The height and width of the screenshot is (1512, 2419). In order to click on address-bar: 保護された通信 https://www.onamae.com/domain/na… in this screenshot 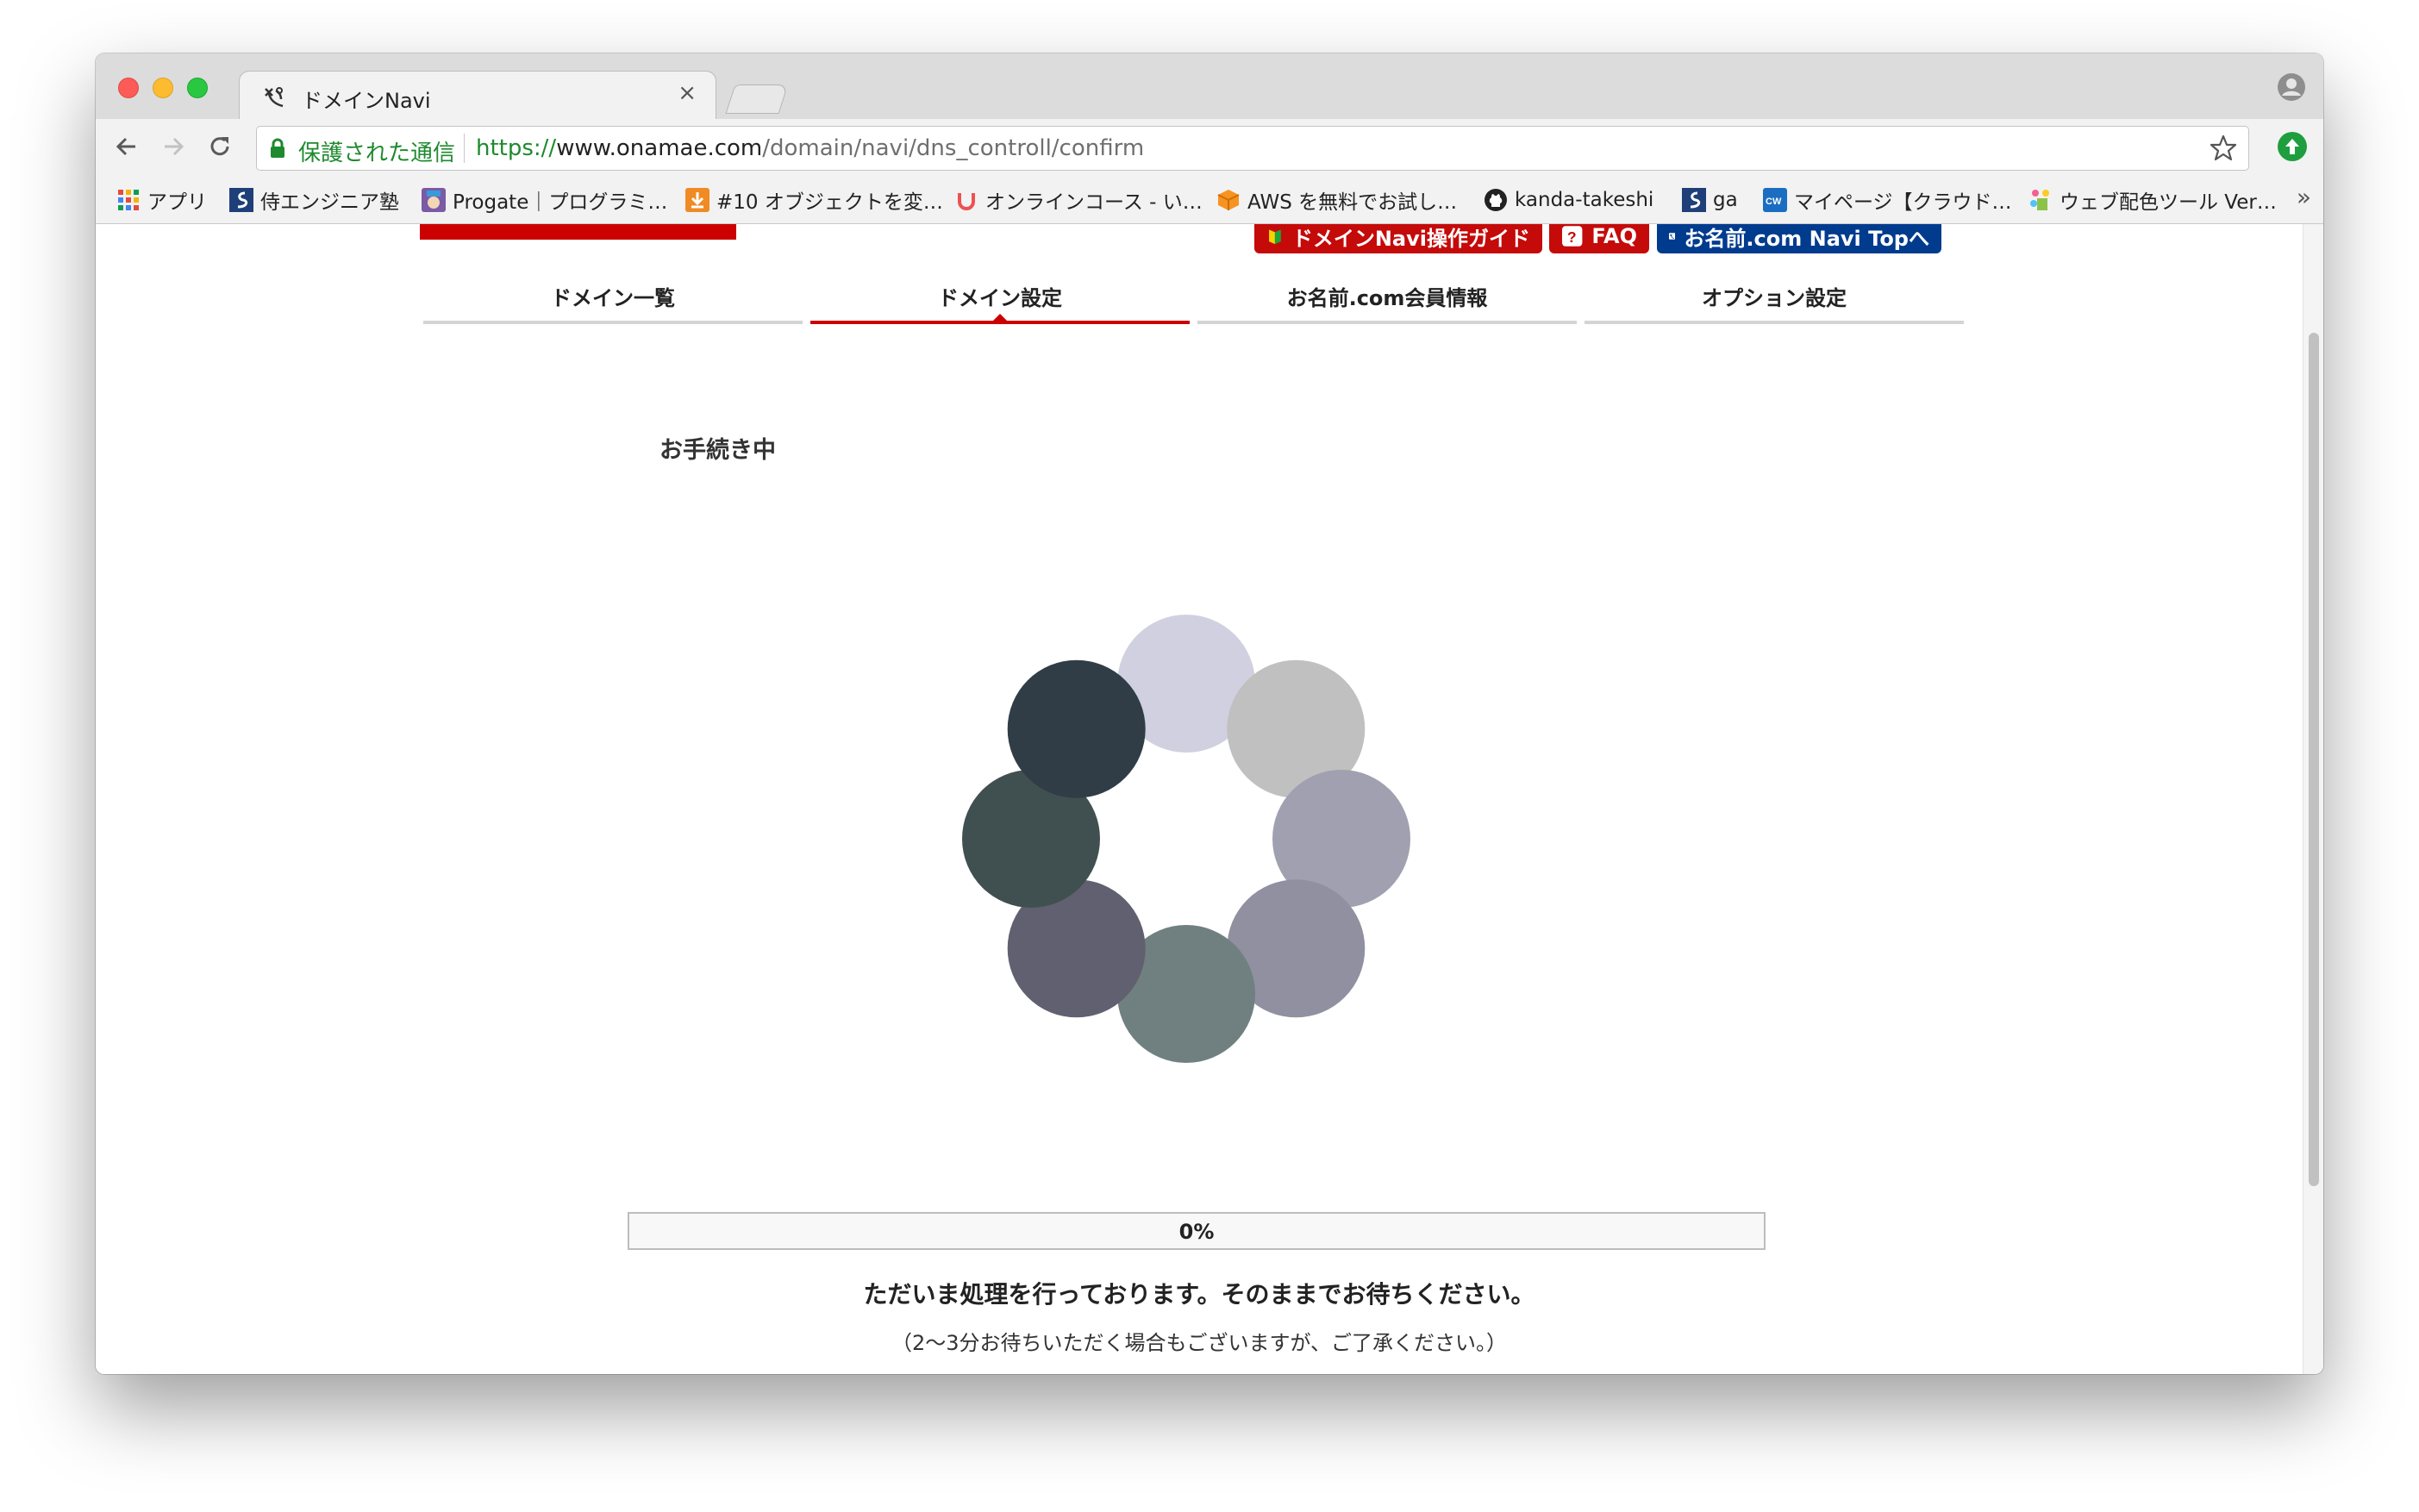, I will do `click(1252, 148)`.